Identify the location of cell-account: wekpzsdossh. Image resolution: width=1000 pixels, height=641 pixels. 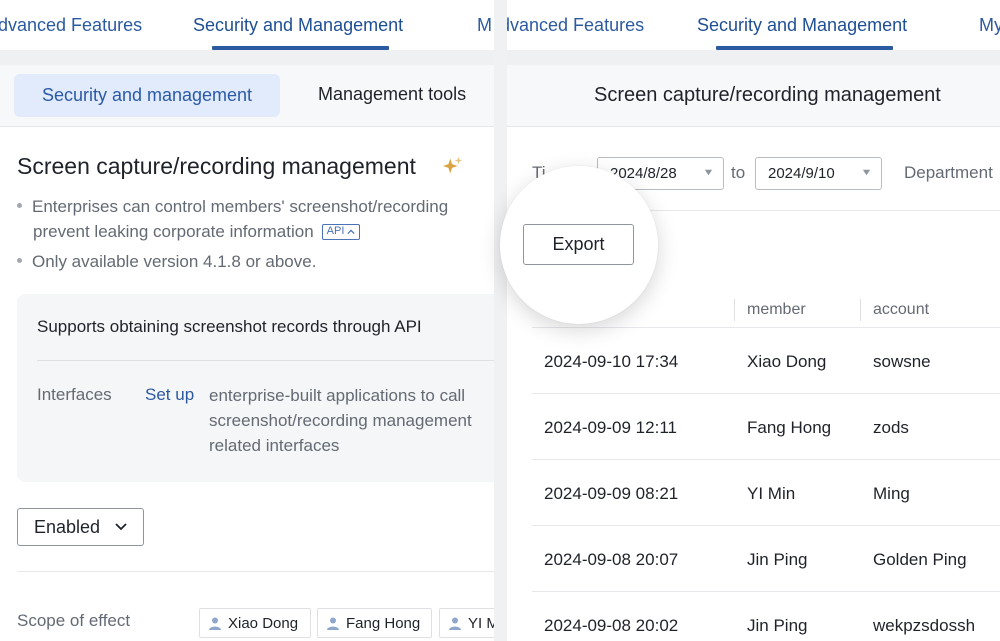
(924, 625).